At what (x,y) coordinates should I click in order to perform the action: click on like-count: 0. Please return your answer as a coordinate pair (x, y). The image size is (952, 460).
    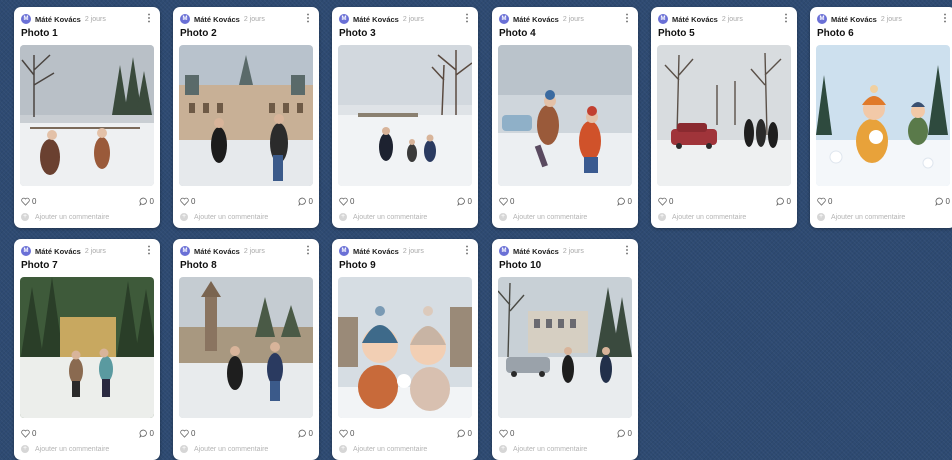
    Looking at the image, I should click on (193, 433).